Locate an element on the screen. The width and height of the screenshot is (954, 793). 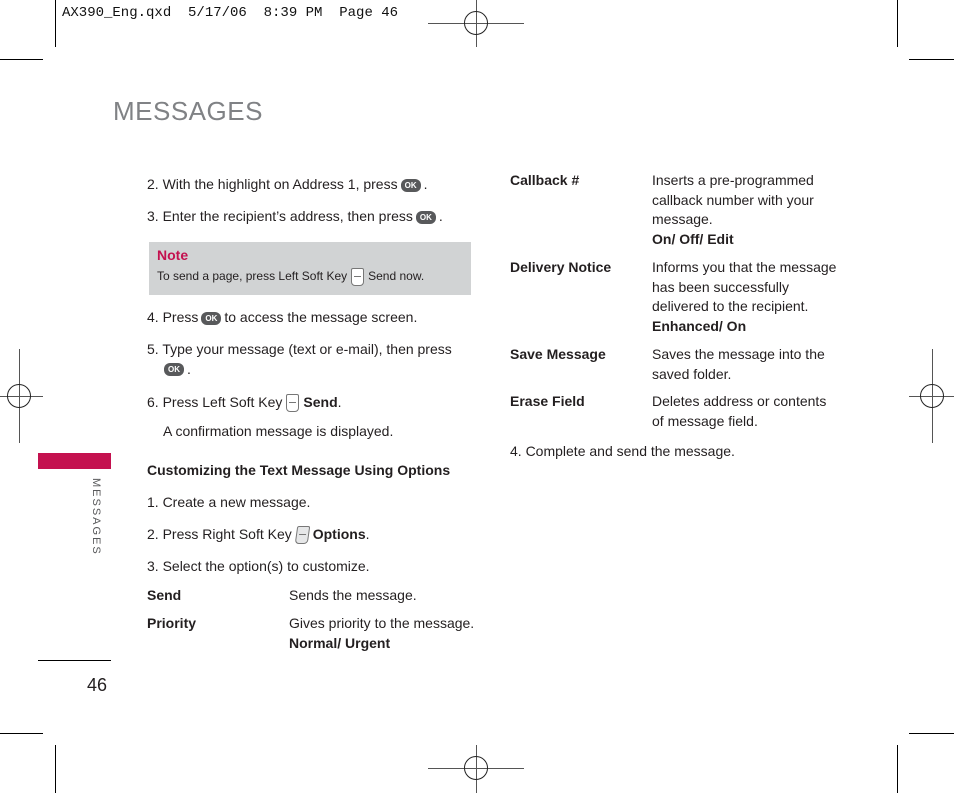
section-tab-bar is located at coordinates (74, 461).